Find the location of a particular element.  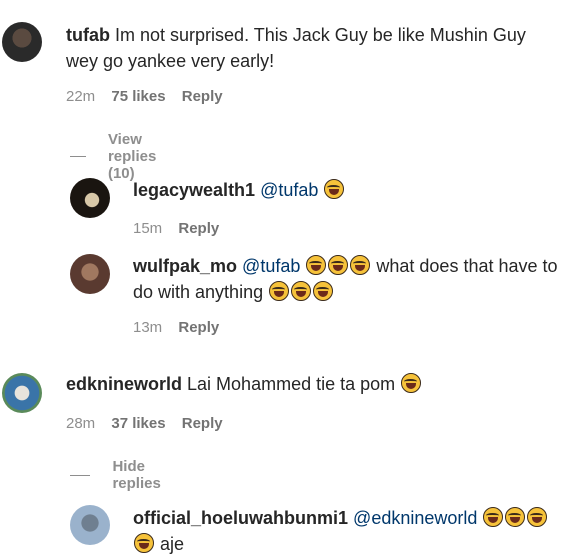

comment-text: aje is located at coordinates (172, 544).